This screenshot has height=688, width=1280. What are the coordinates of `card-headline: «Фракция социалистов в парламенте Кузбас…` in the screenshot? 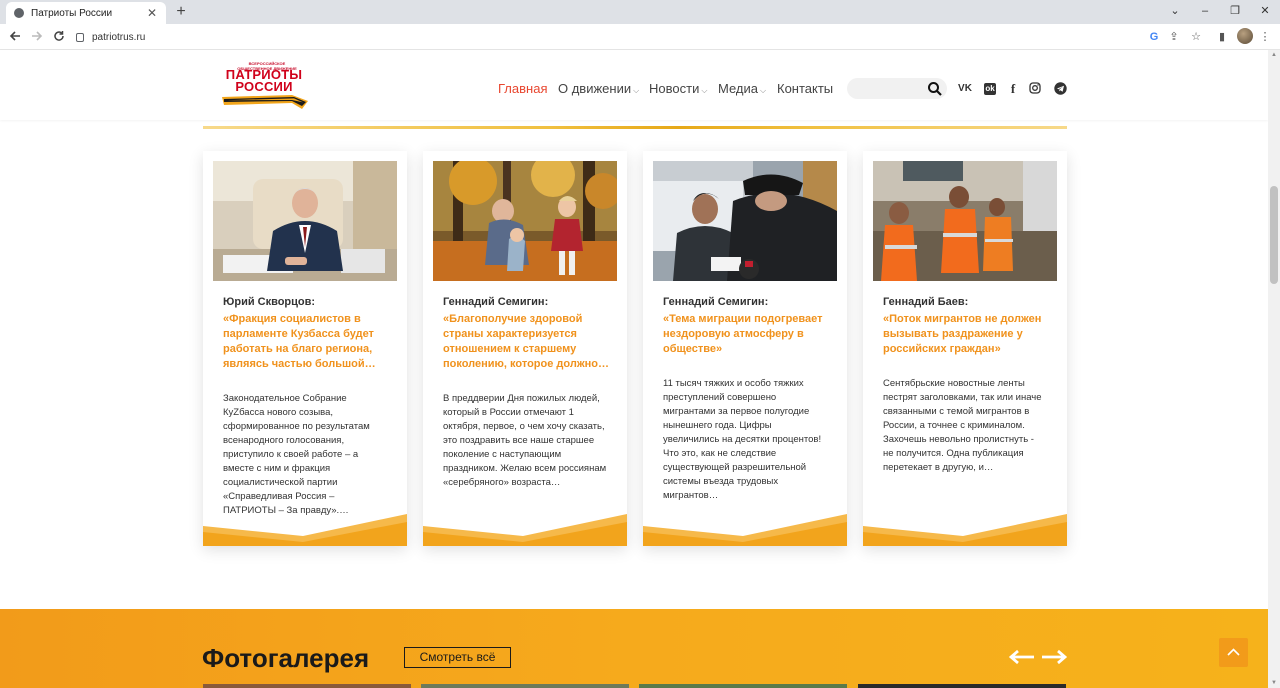 It's located at (307, 342).